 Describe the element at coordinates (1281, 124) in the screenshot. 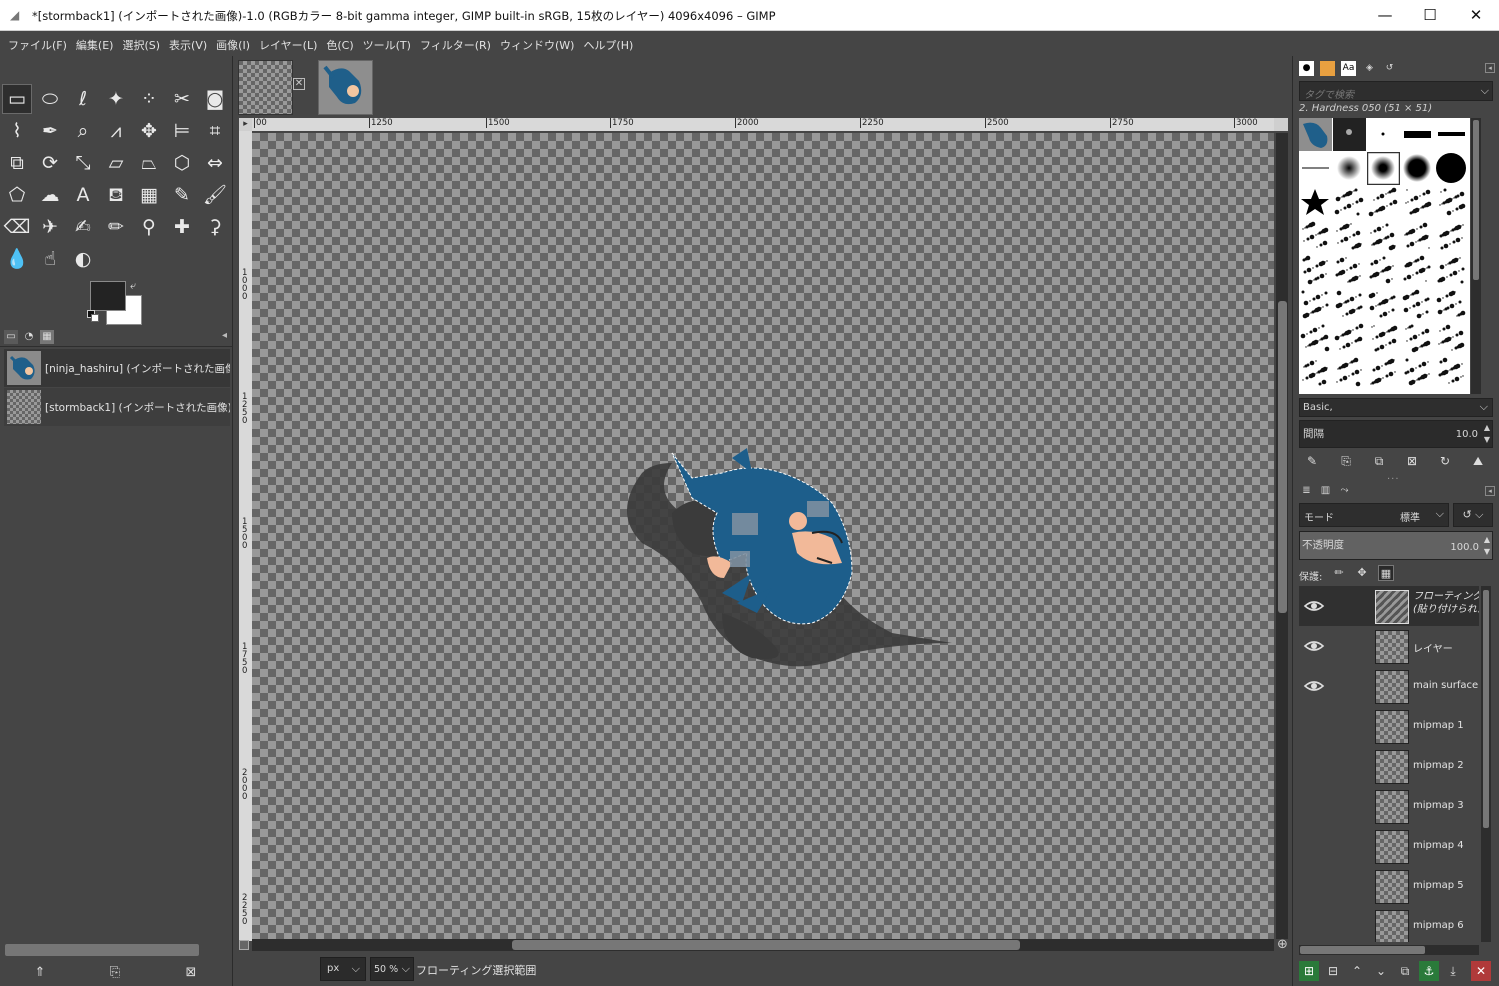

I see `zoom-image-corner` at that location.